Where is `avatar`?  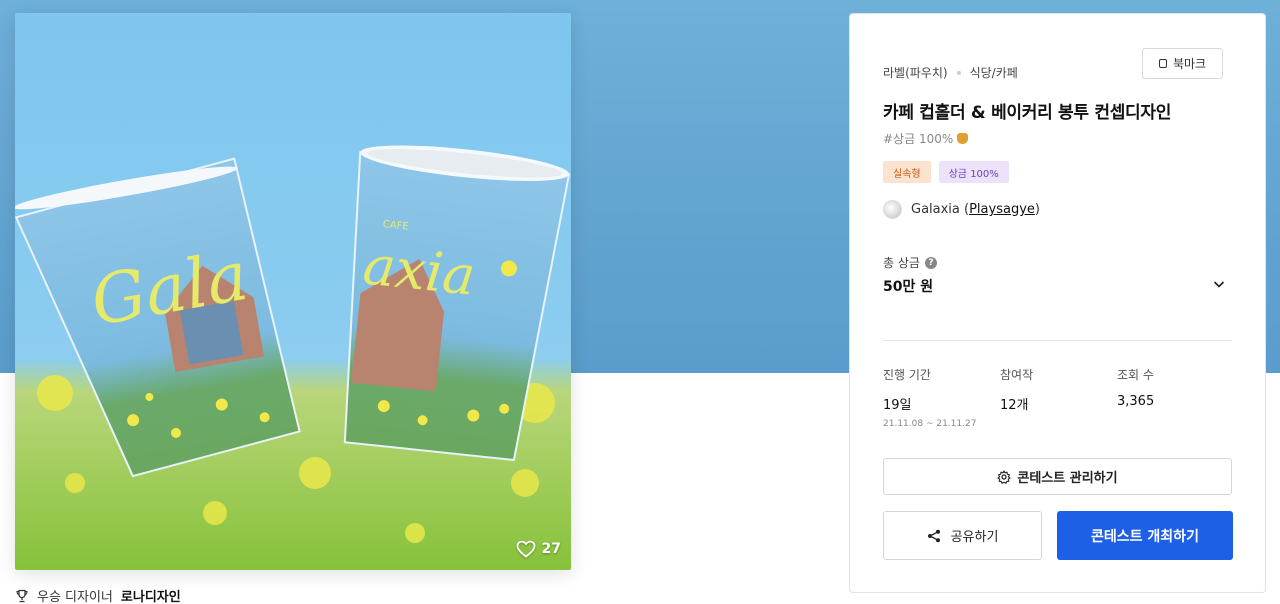 avatar is located at coordinates (892, 209).